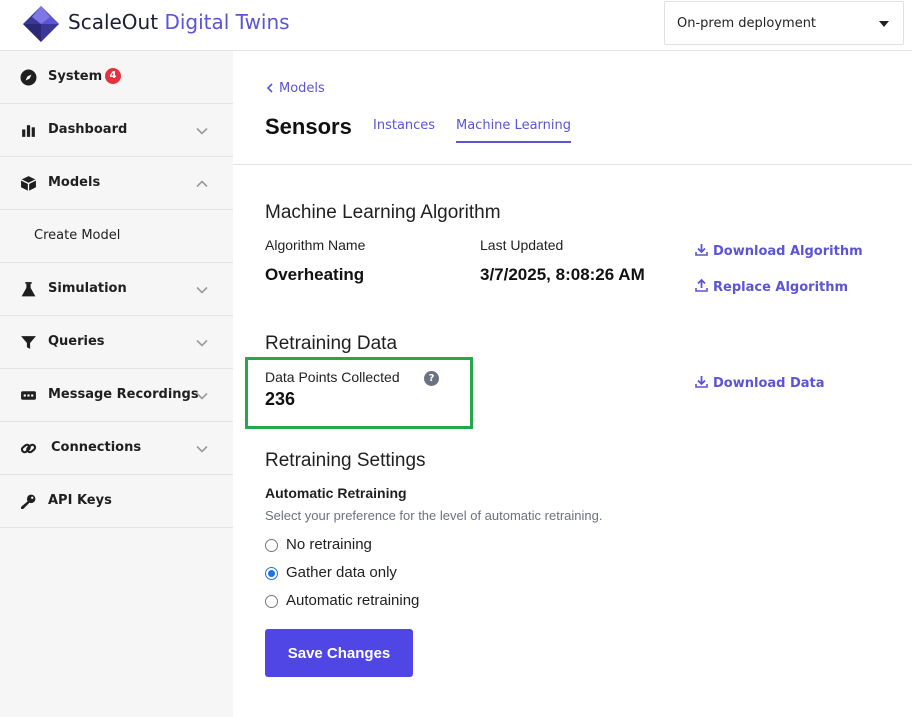 The image size is (912, 717). I want to click on replace-algorithm-link: Replace Algorithm, so click(771, 287).